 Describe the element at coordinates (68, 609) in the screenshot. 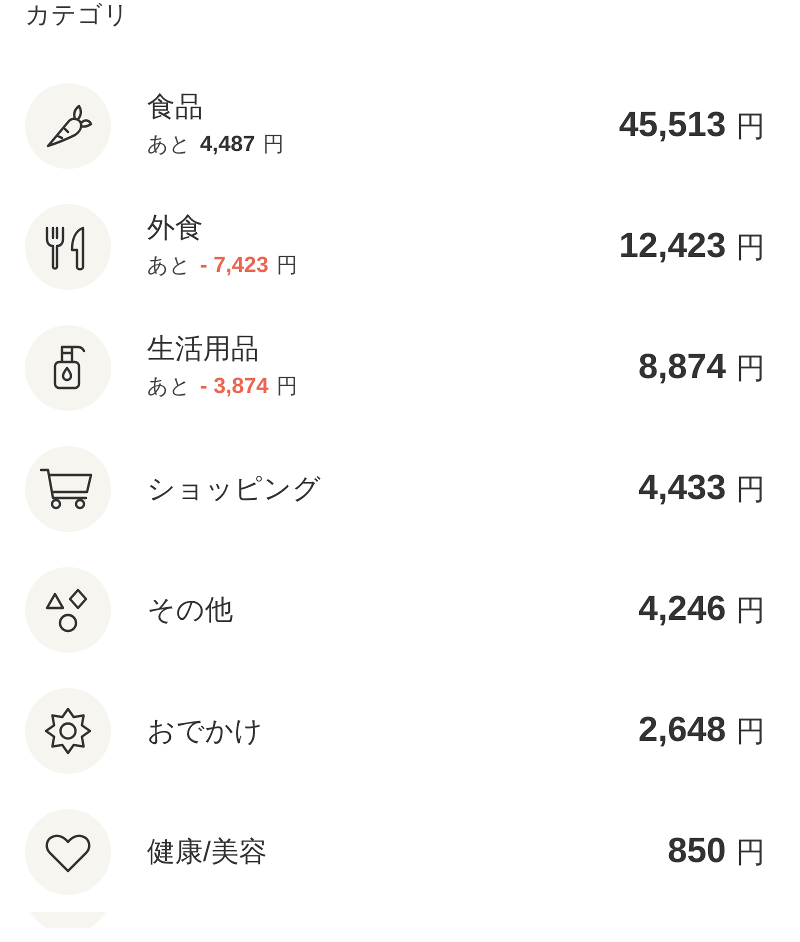

I see `shapes-icon` at that location.